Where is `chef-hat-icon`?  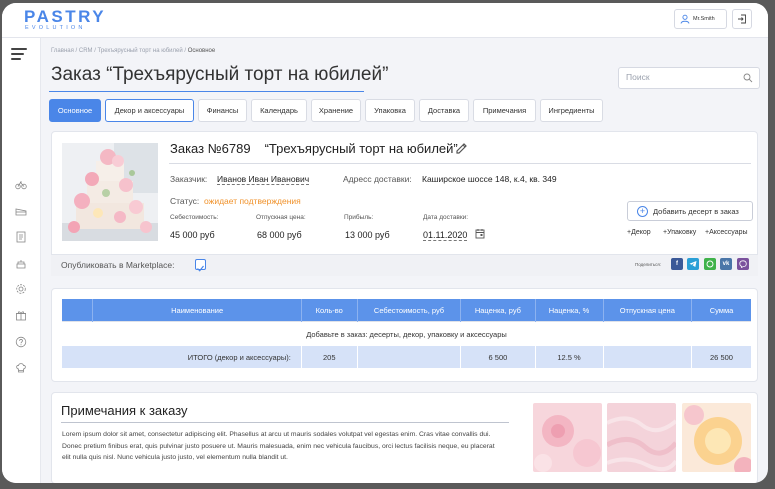 chef-hat-icon is located at coordinates (21, 368).